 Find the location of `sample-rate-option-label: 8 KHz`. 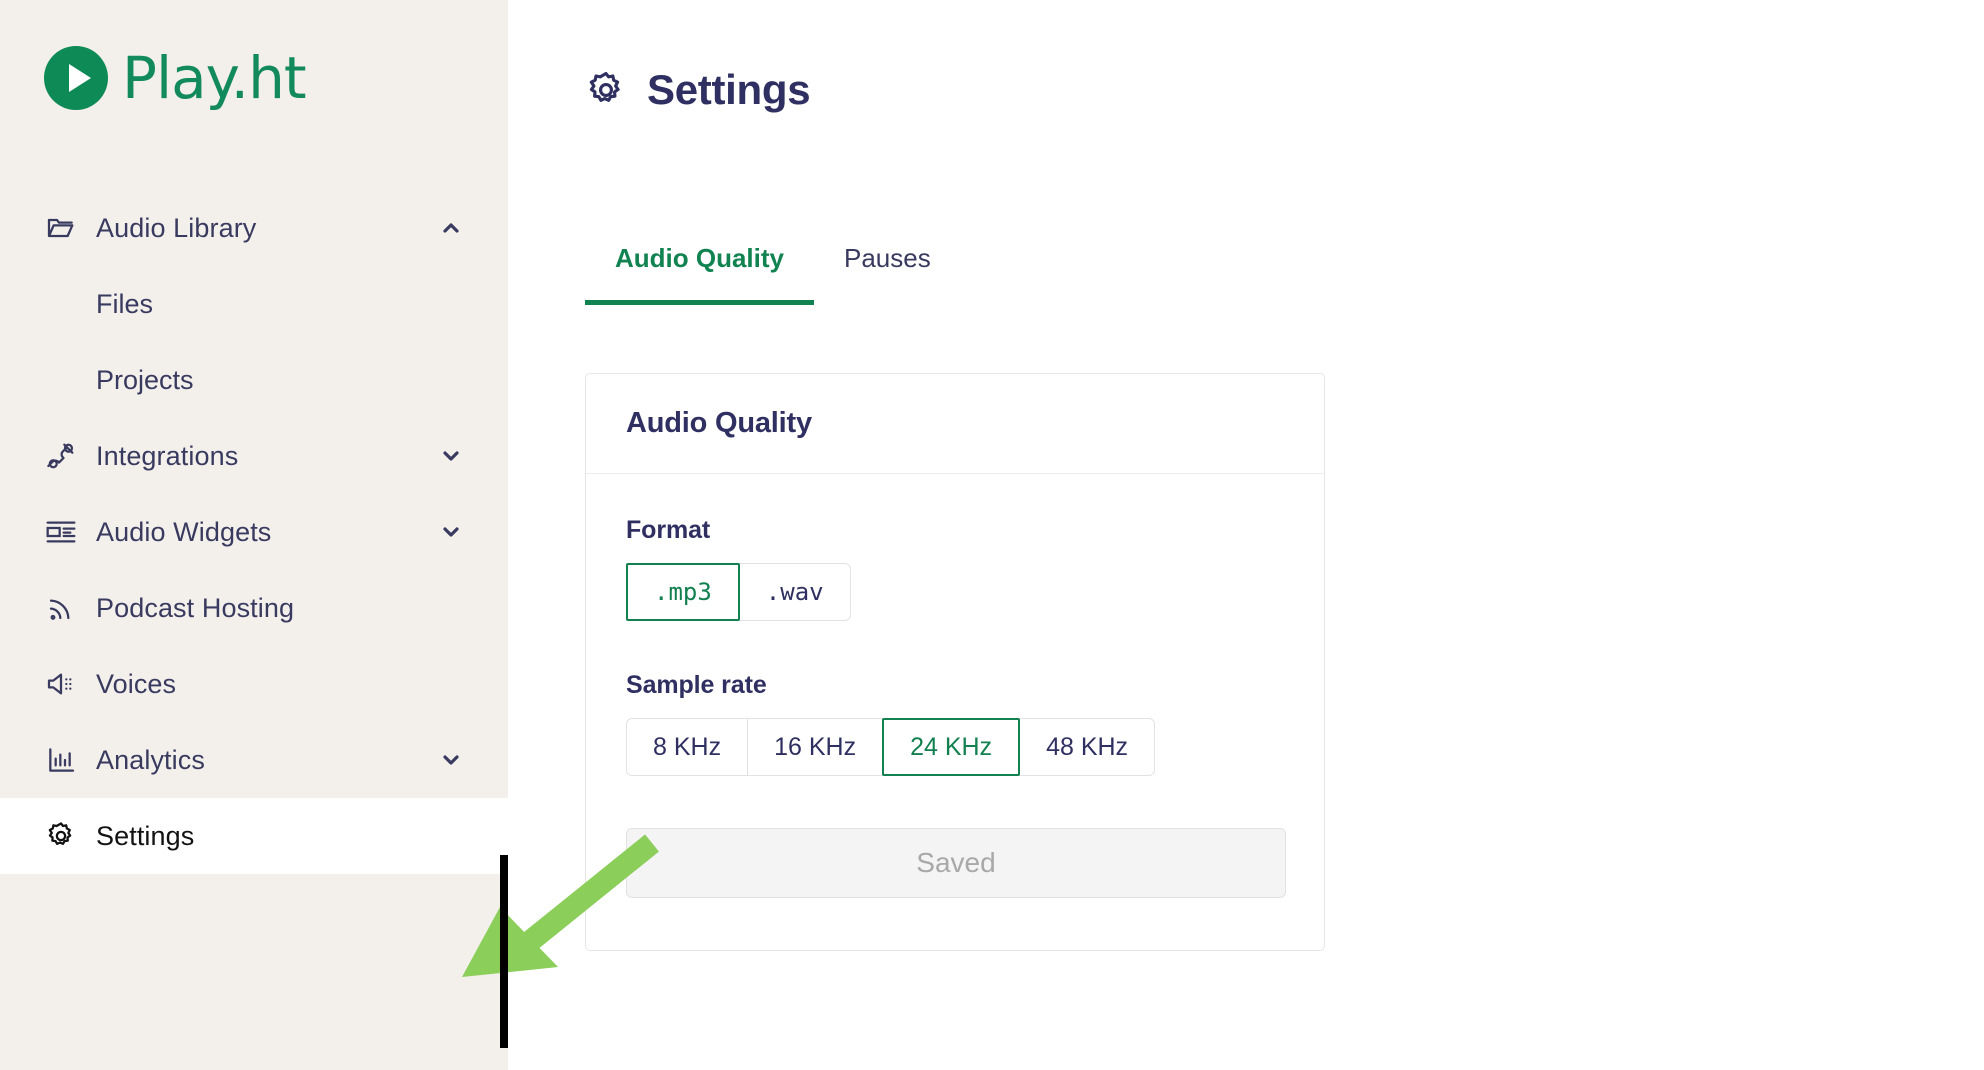

sample-rate-option-label: 8 KHz is located at coordinates (687, 746).